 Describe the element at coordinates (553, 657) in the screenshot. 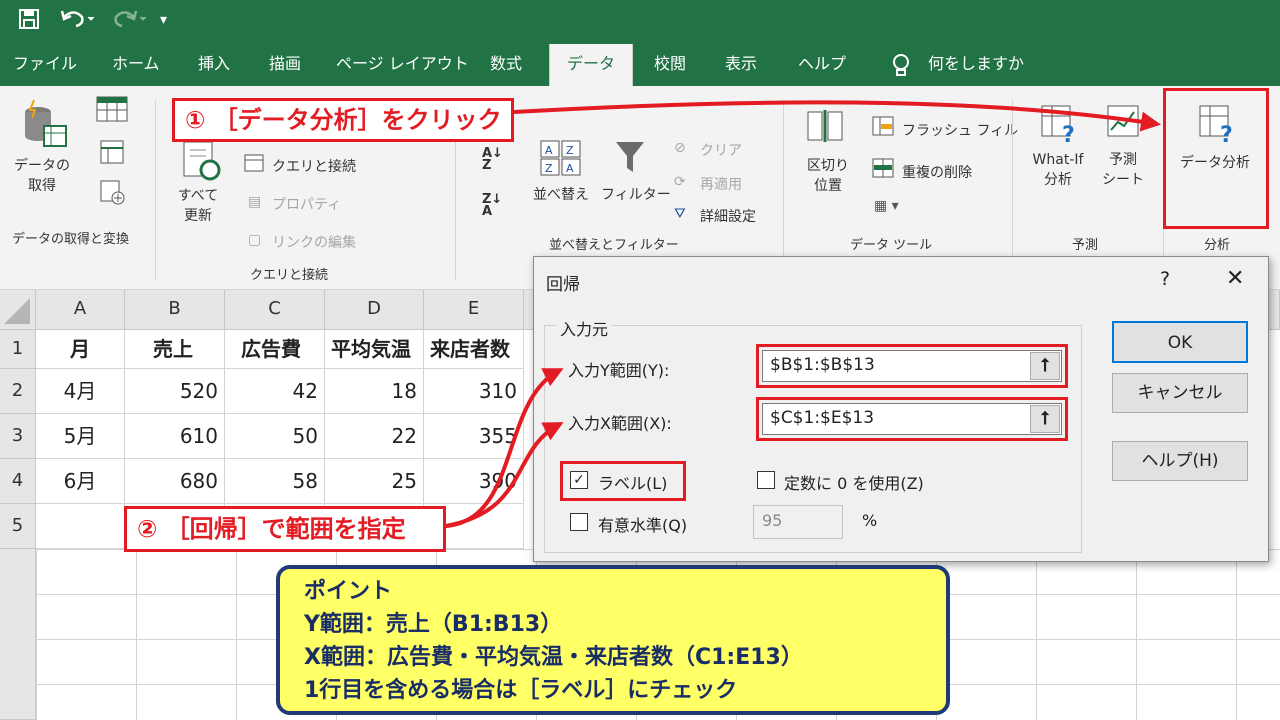

I see `point-line-x-range: X範囲：広告費・平均気温・来店者数（C1:E13）` at that location.